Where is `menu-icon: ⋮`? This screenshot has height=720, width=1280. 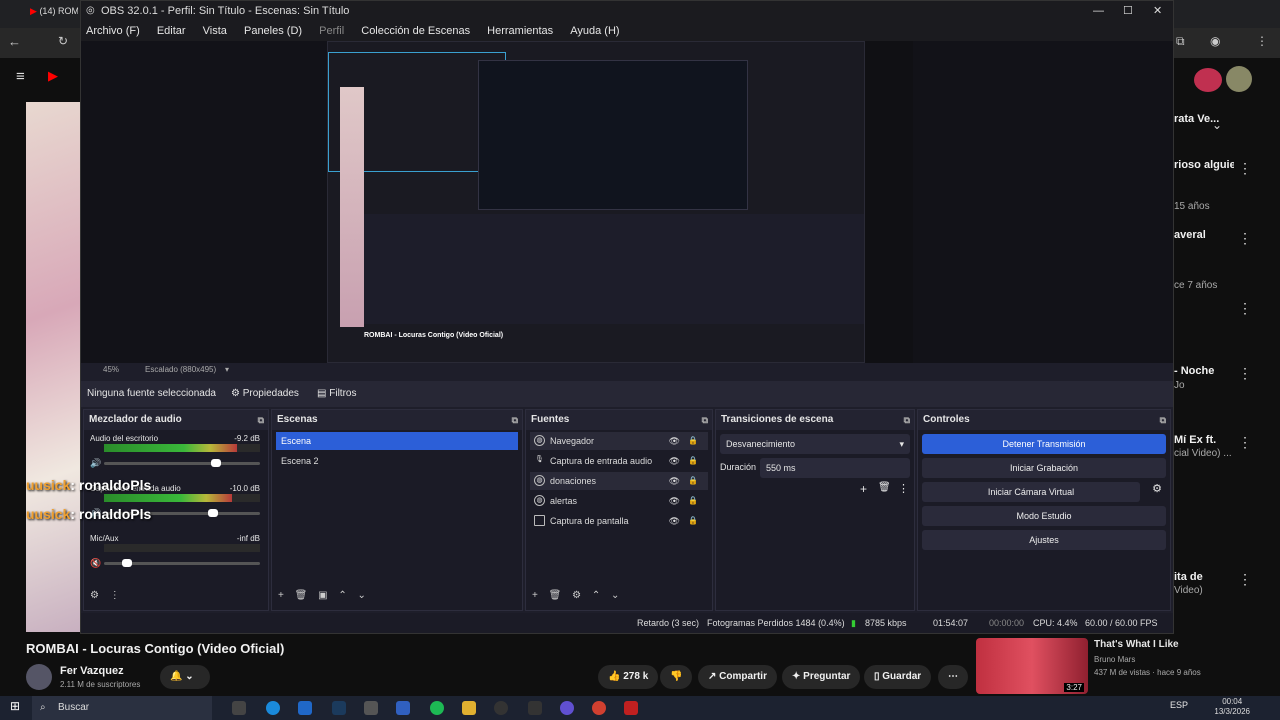 menu-icon: ⋮ is located at coordinates (1262, 41).